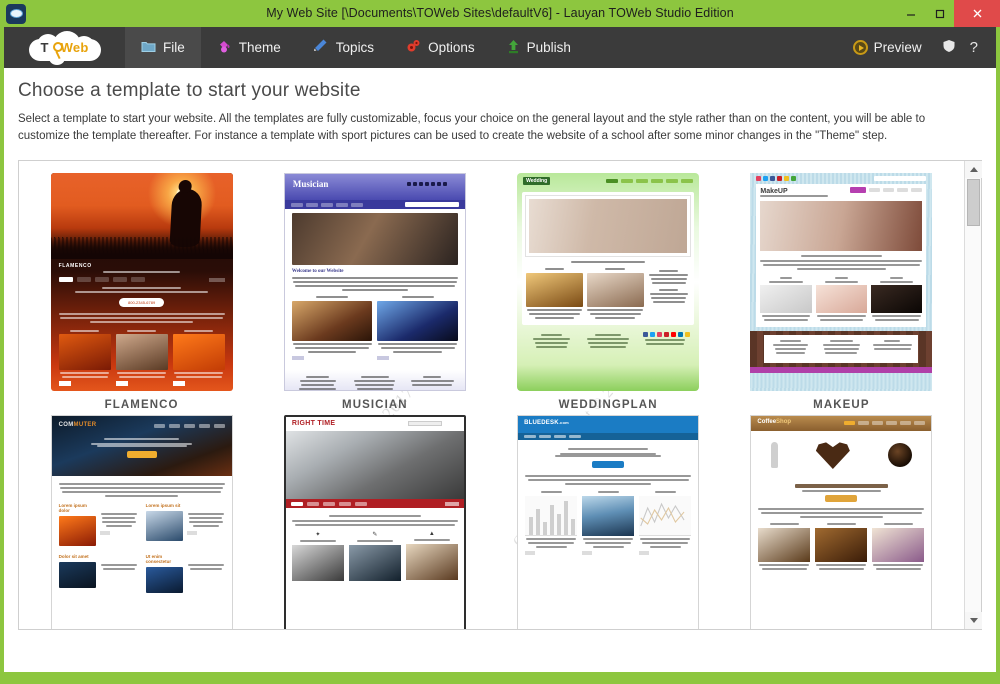 The image size is (1000, 684). I want to click on gallery-scrollbar, so click(973, 395).